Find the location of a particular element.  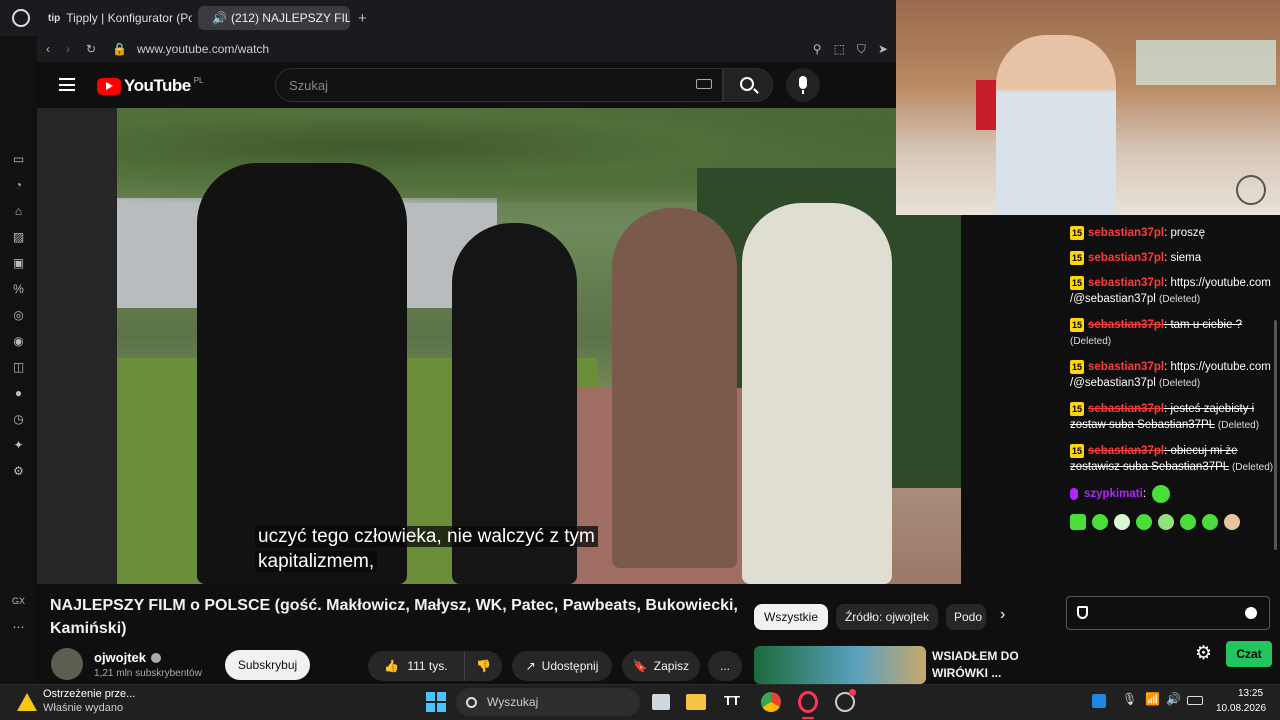

reload-icon: ↻ is located at coordinates (91, 49).